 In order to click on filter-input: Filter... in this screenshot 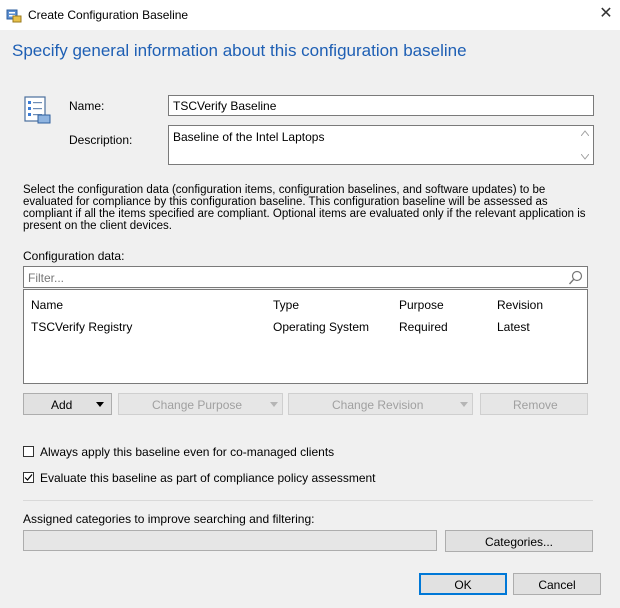, I will do `click(305, 277)`.